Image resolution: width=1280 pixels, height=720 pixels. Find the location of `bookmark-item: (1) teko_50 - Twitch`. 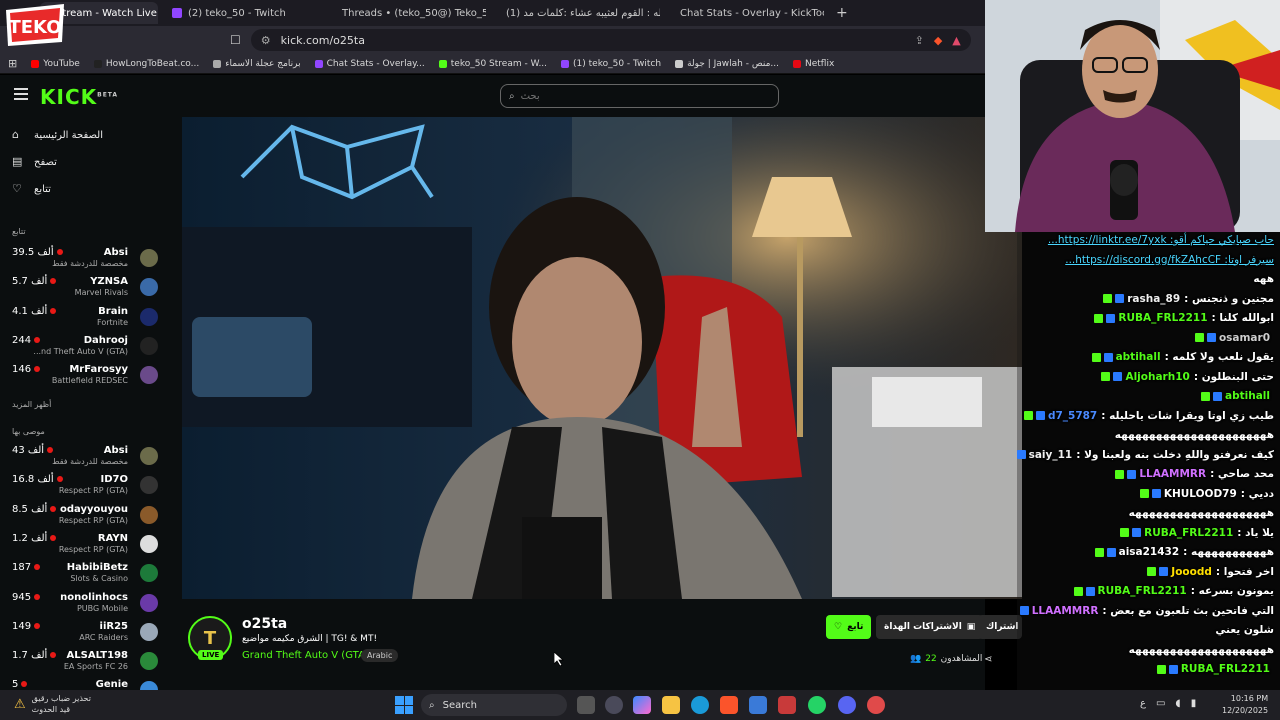

bookmark-item: (1) teko_50 - Twitch is located at coordinates (611, 64).